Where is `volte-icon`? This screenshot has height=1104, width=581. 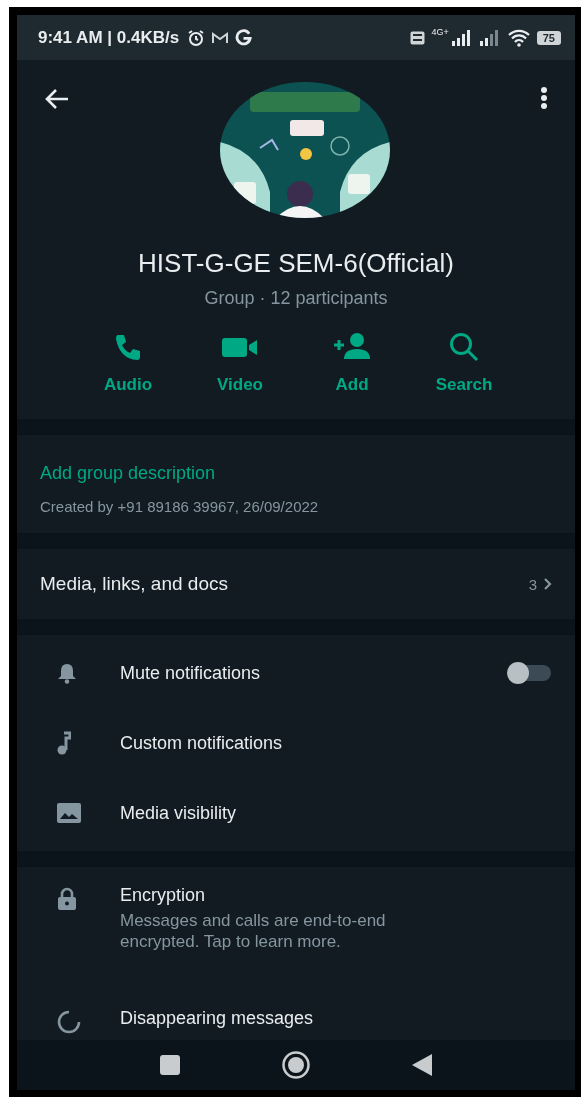 volte-icon is located at coordinates (418, 37).